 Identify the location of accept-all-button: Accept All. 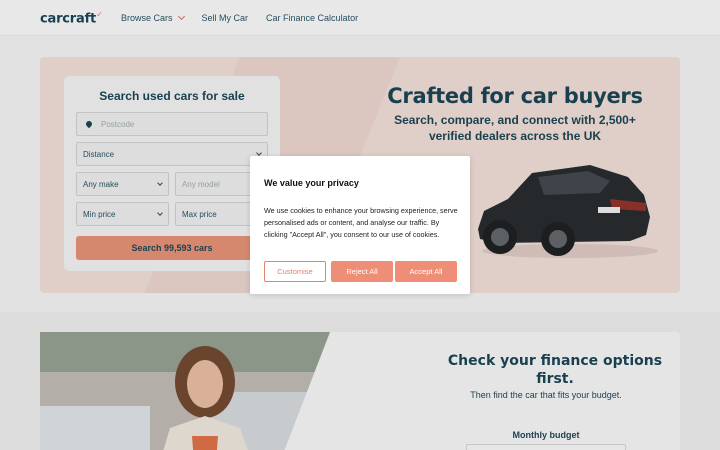
(426, 271).